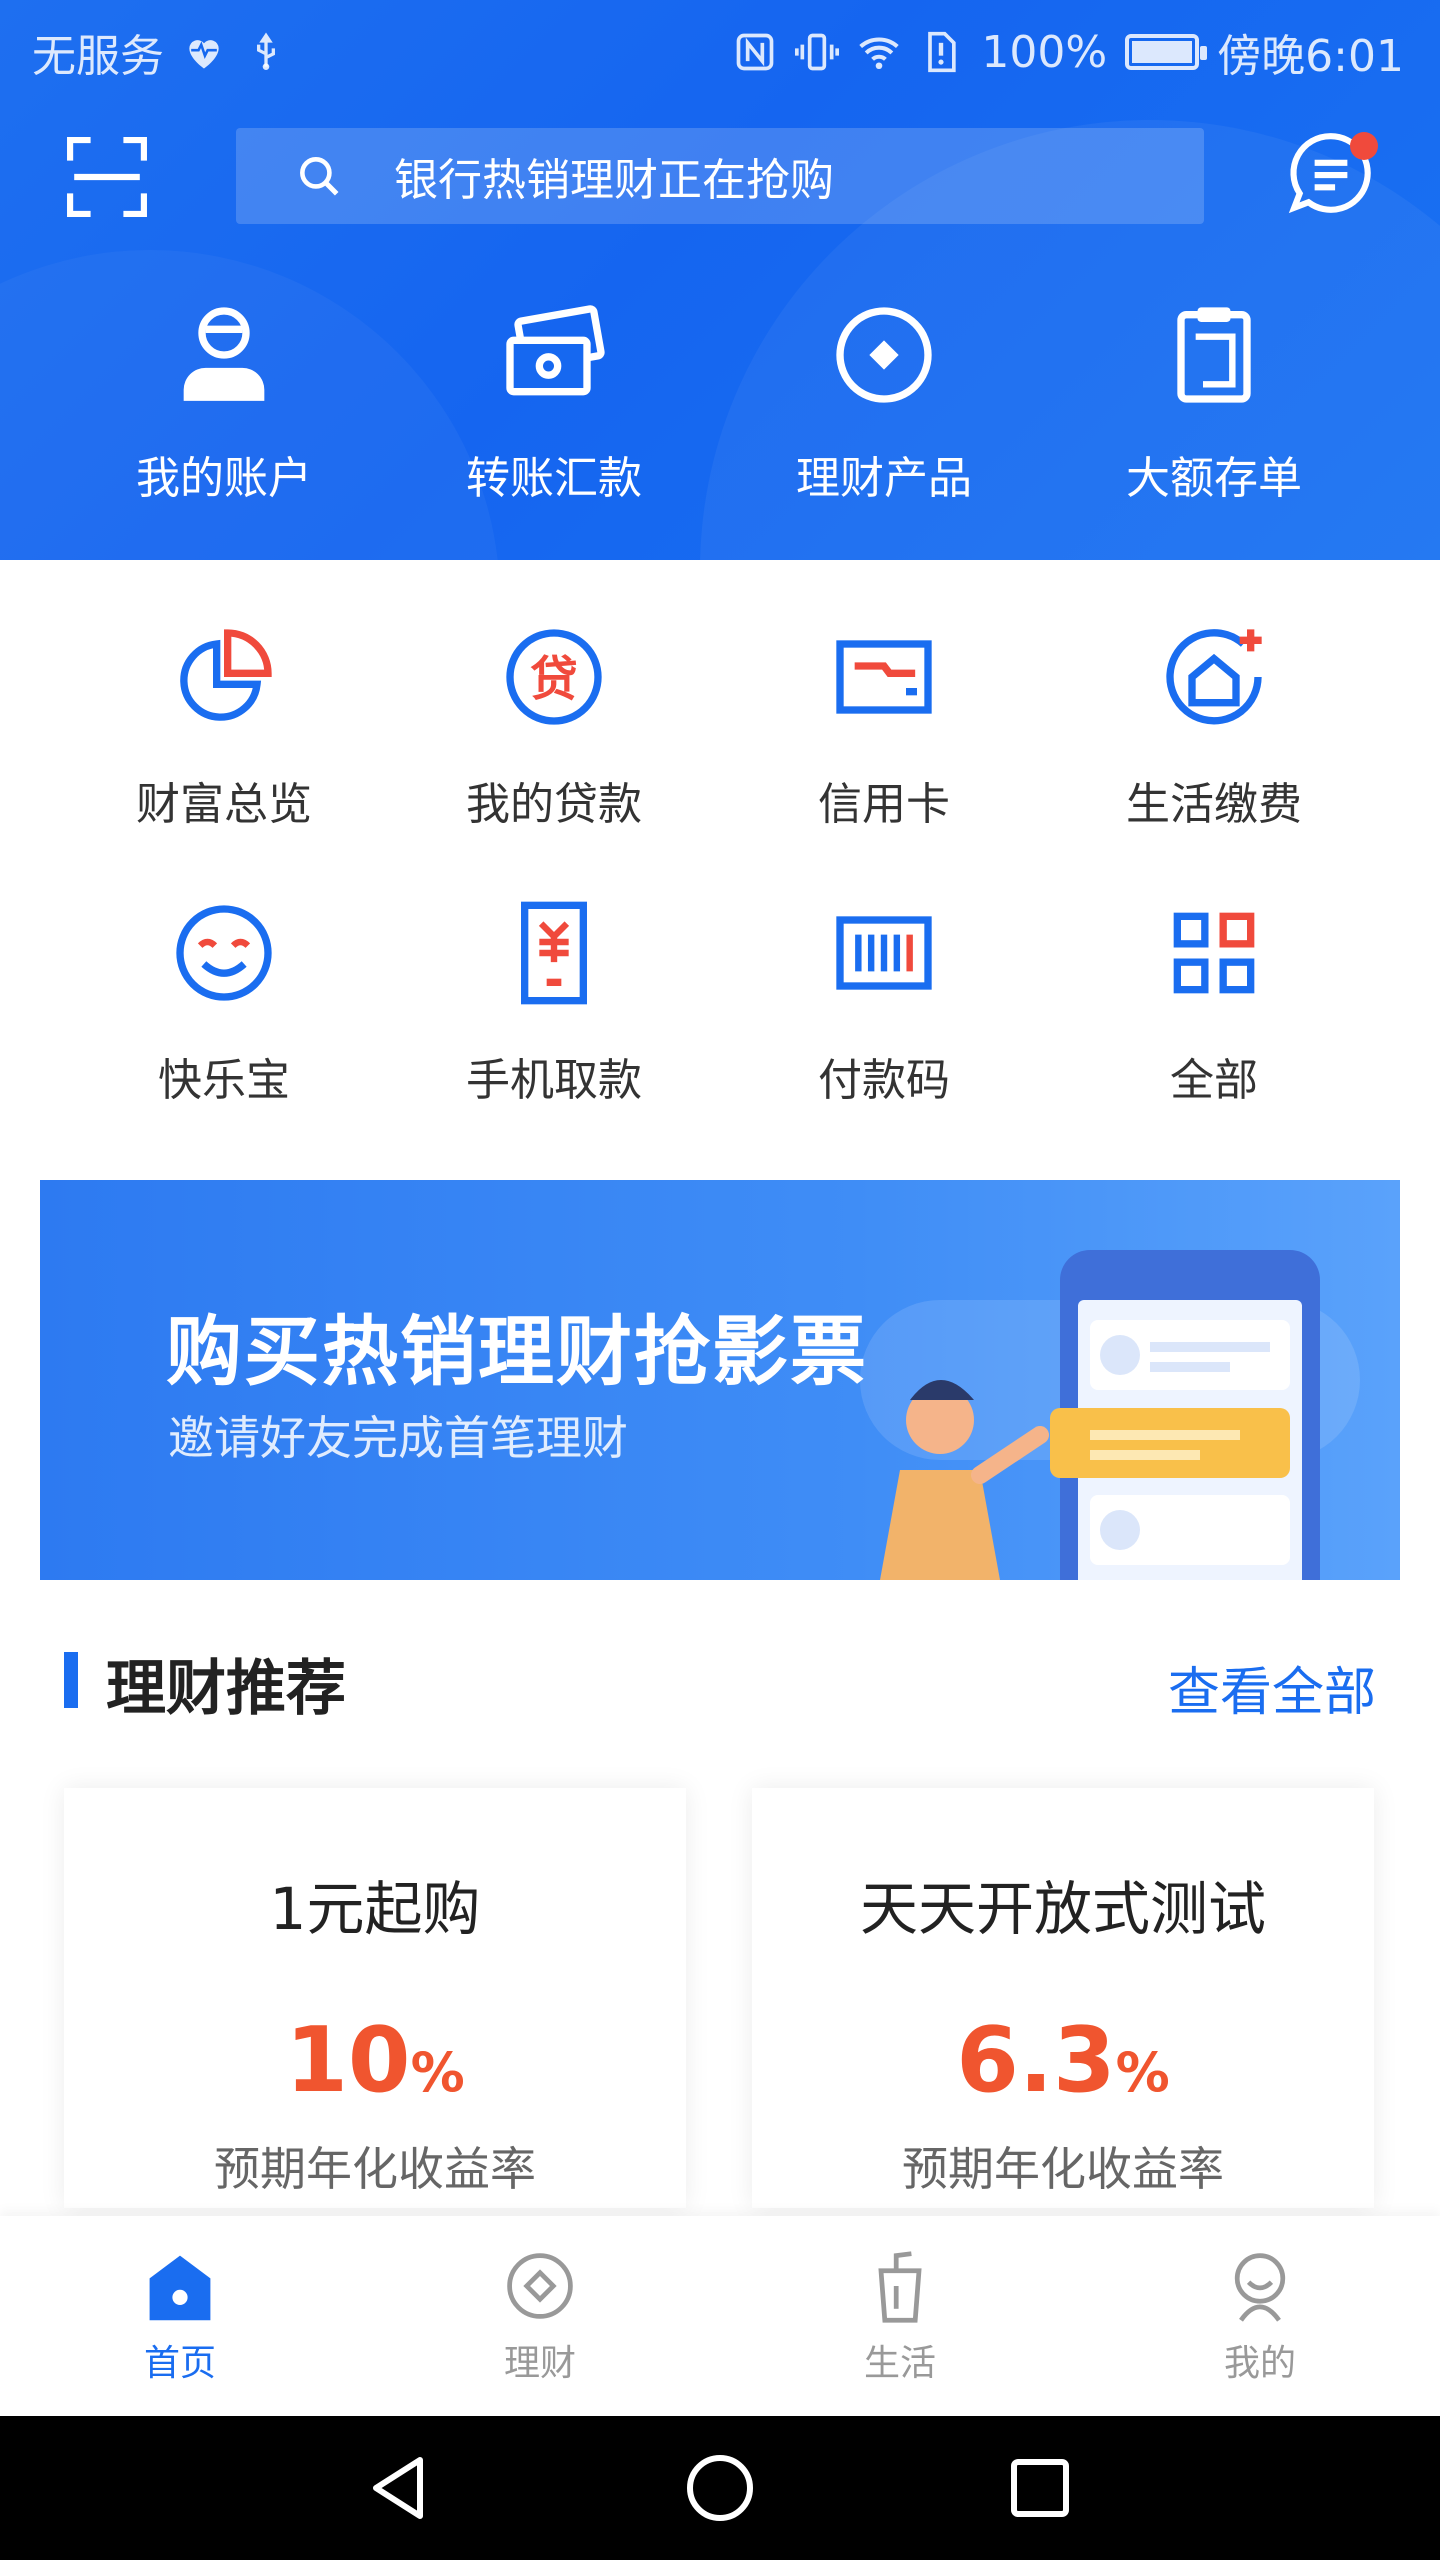 Image resolution: width=1440 pixels, height=2560 pixels. Describe the element at coordinates (398, 1438) in the screenshot. I see `banner-subtitle: 邀请好友完成首笔理财` at that location.